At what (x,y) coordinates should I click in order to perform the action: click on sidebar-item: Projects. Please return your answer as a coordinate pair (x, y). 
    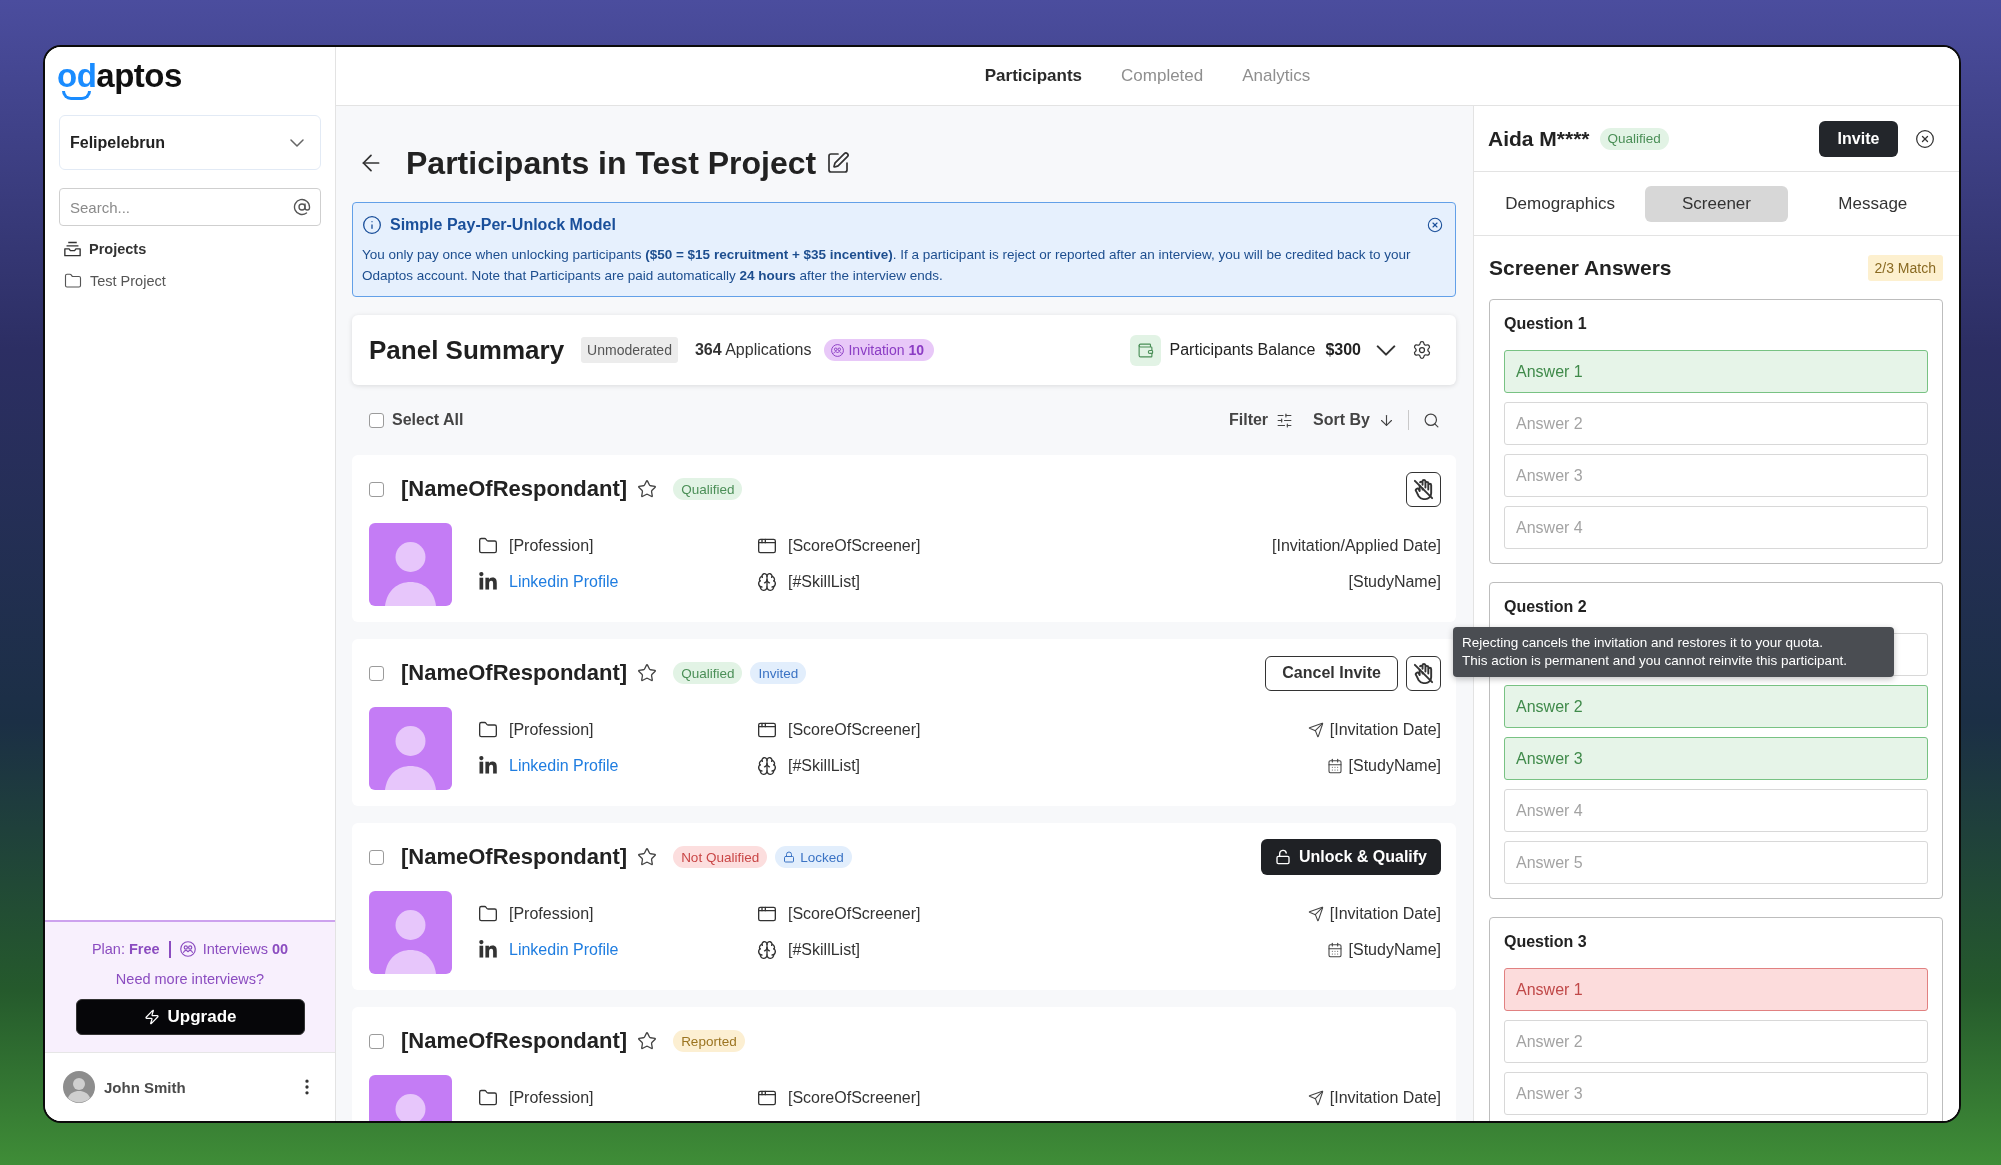
    Looking at the image, I should click on (190, 249).